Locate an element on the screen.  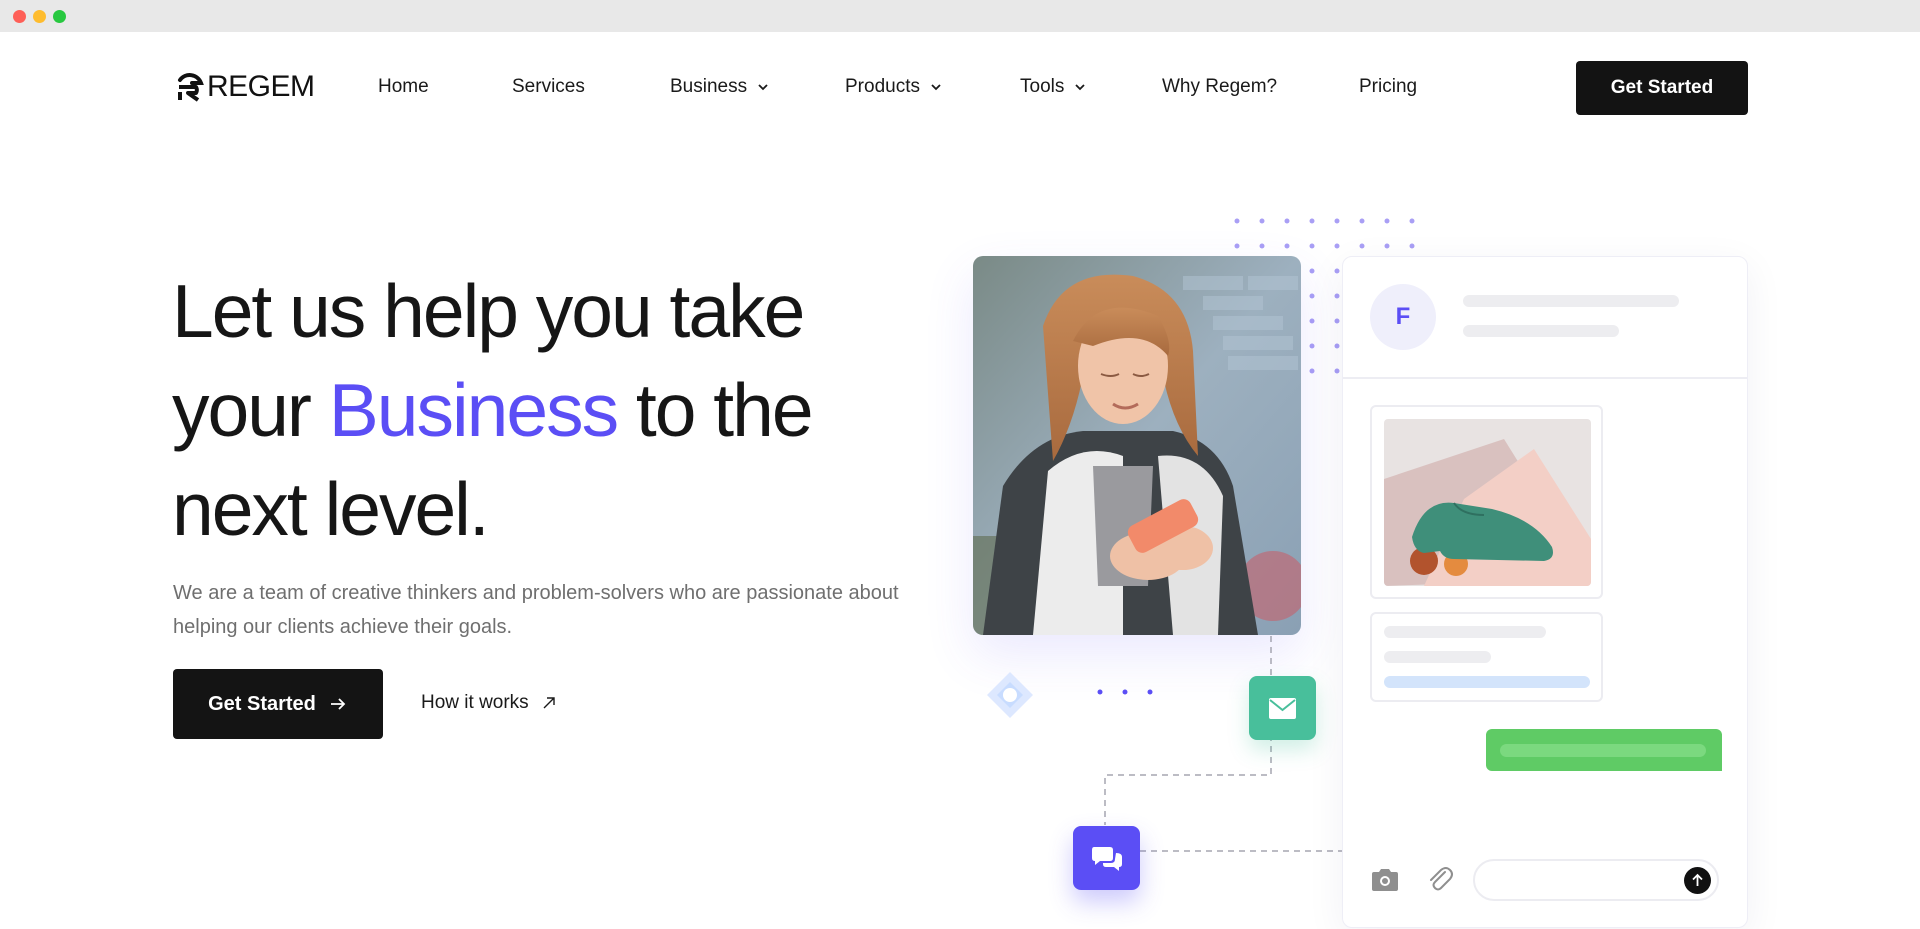
mail-icon is located at coordinates (1282, 708).